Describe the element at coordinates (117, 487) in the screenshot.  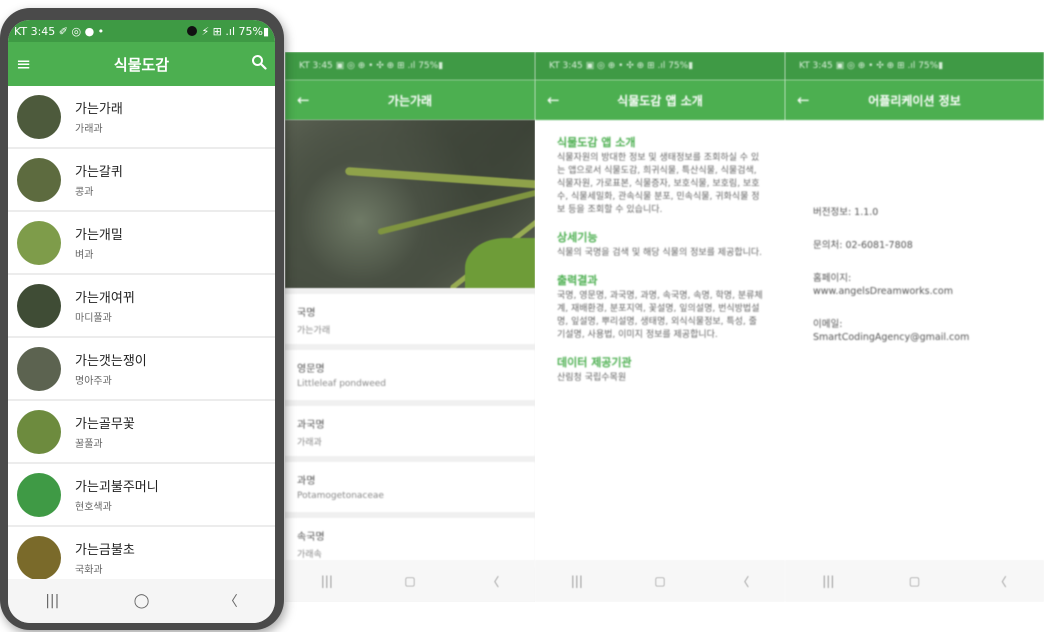
I see `plant-name: 가는괴불주머니` at that location.